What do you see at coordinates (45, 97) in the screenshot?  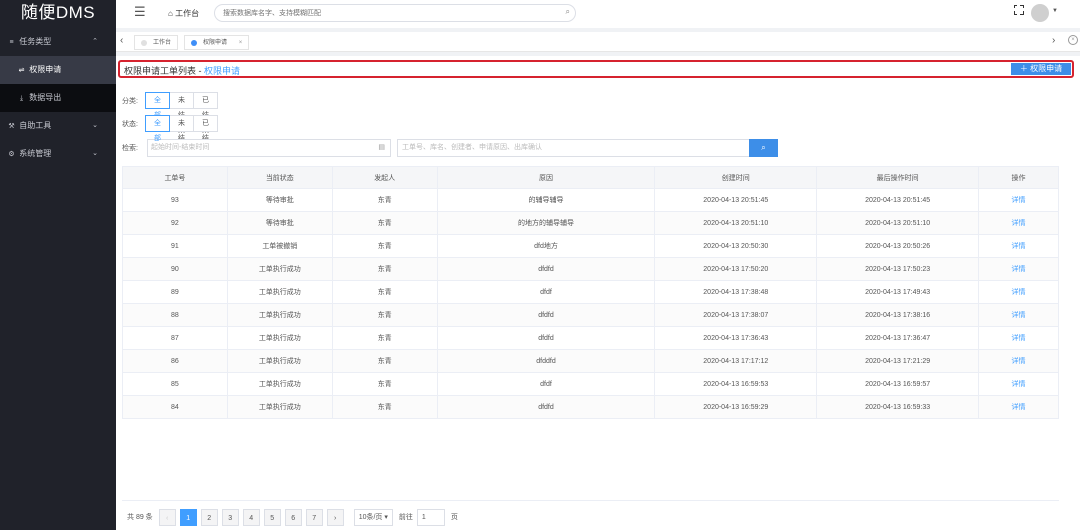 I see `sidebar-item-label: 数据导出` at bounding box center [45, 97].